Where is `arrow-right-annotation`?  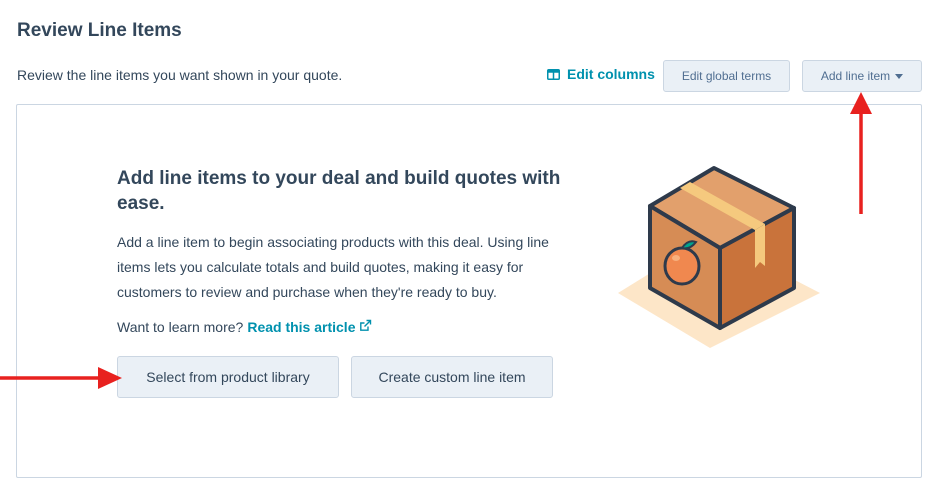 arrow-right-annotation is located at coordinates (61, 378).